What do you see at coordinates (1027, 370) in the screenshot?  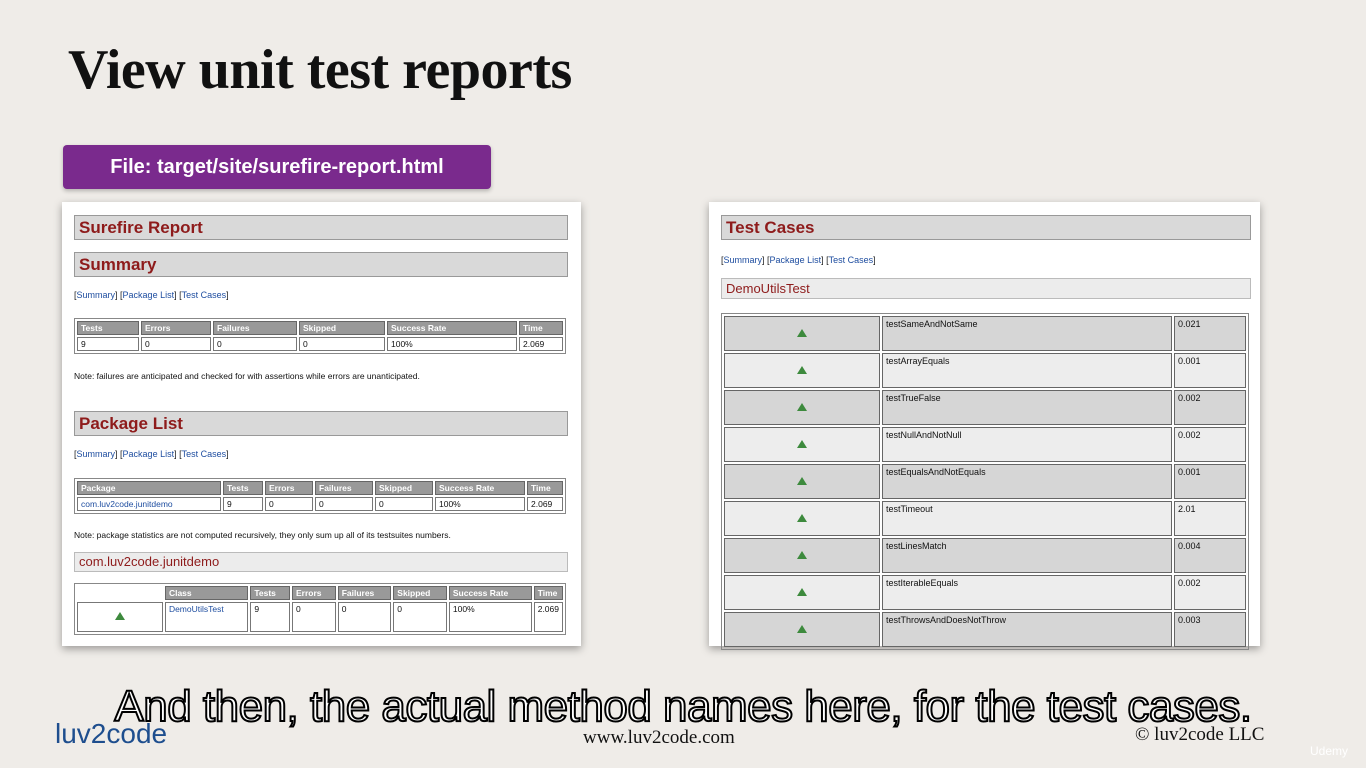 I see `test-case-name: testArrayEquals` at bounding box center [1027, 370].